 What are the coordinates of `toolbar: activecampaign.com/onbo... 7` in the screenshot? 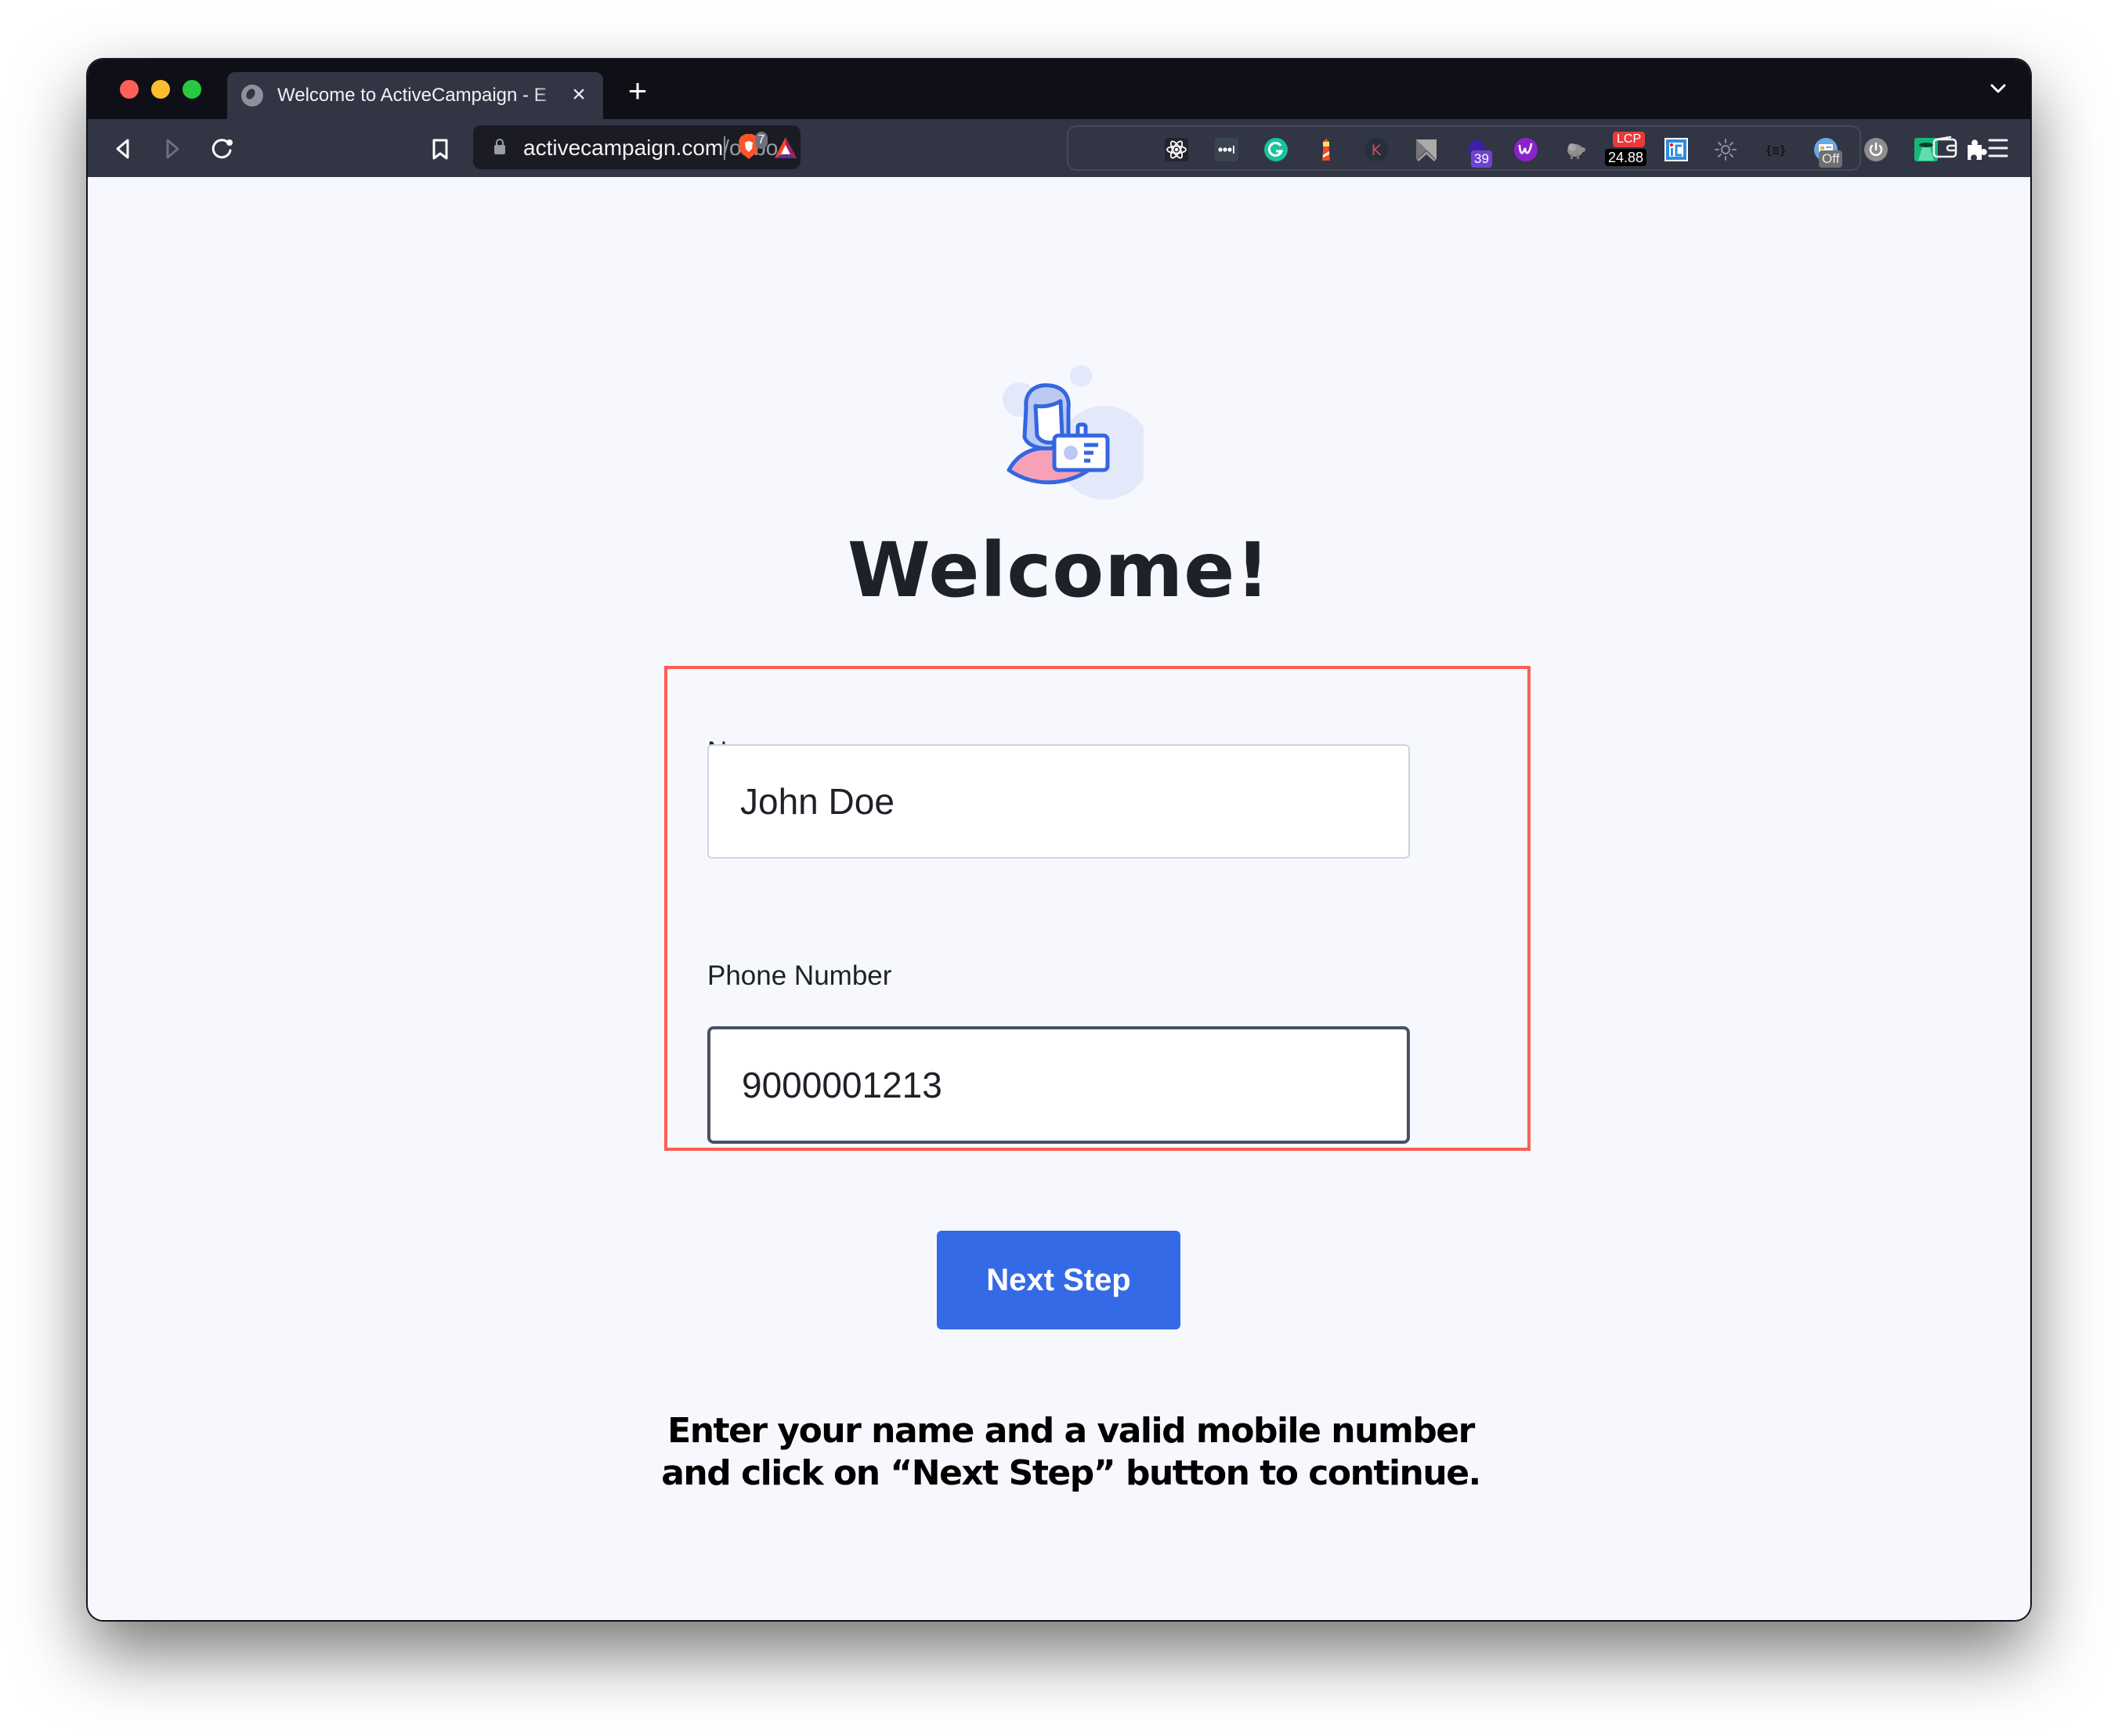 It's located at (1059, 148).